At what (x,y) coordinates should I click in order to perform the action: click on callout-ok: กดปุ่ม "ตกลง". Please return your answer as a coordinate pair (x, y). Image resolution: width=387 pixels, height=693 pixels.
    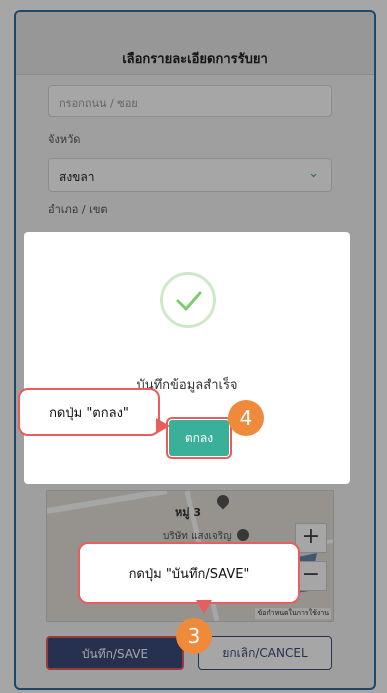
    Looking at the image, I should click on (89, 412).